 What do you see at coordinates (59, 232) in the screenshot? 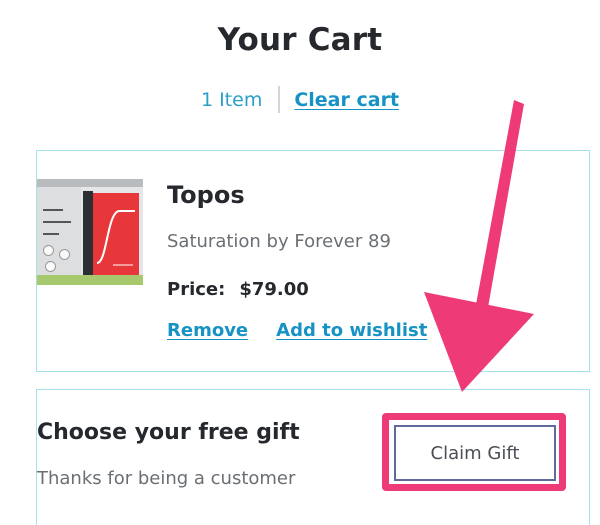
I see `thumbnail-controls-panel` at bounding box center [59, 232].